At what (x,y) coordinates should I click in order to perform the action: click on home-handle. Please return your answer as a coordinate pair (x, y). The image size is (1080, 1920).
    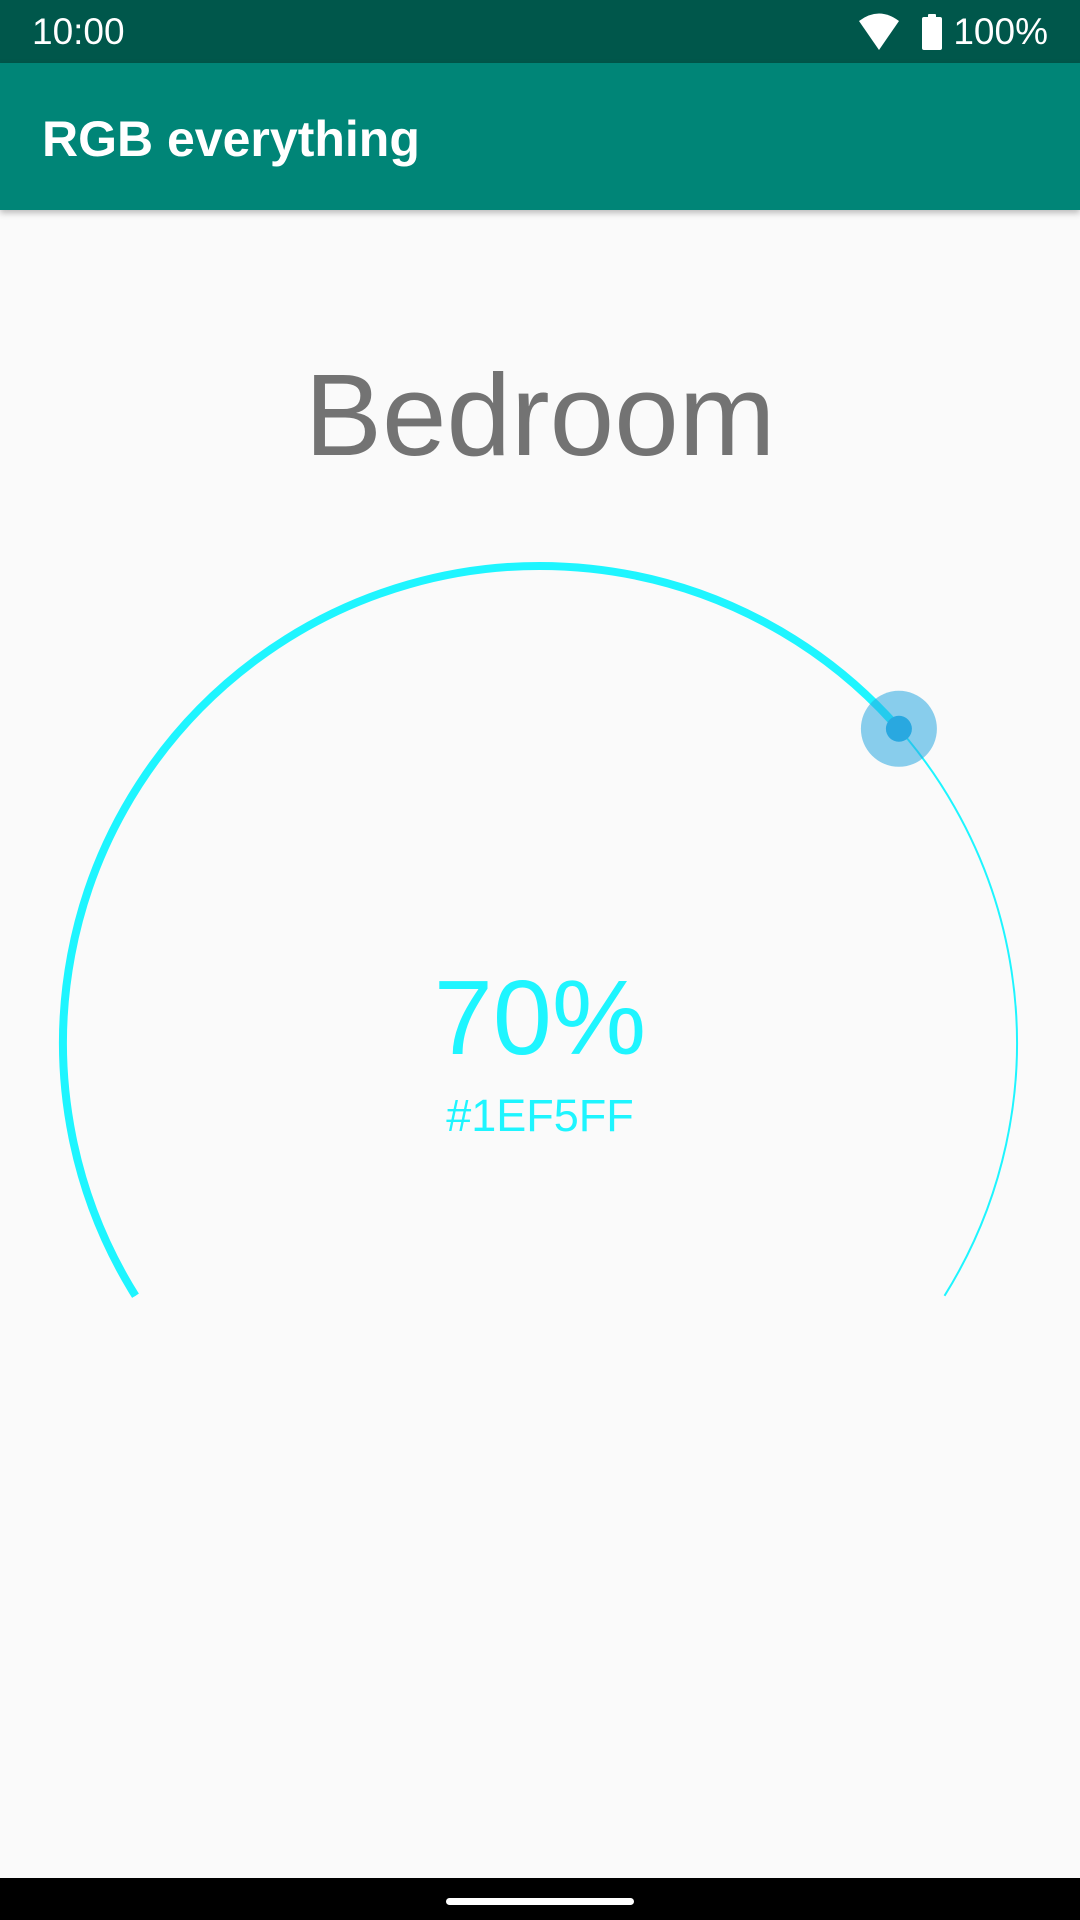
    Looking at the image, I should click on (540, 1901).